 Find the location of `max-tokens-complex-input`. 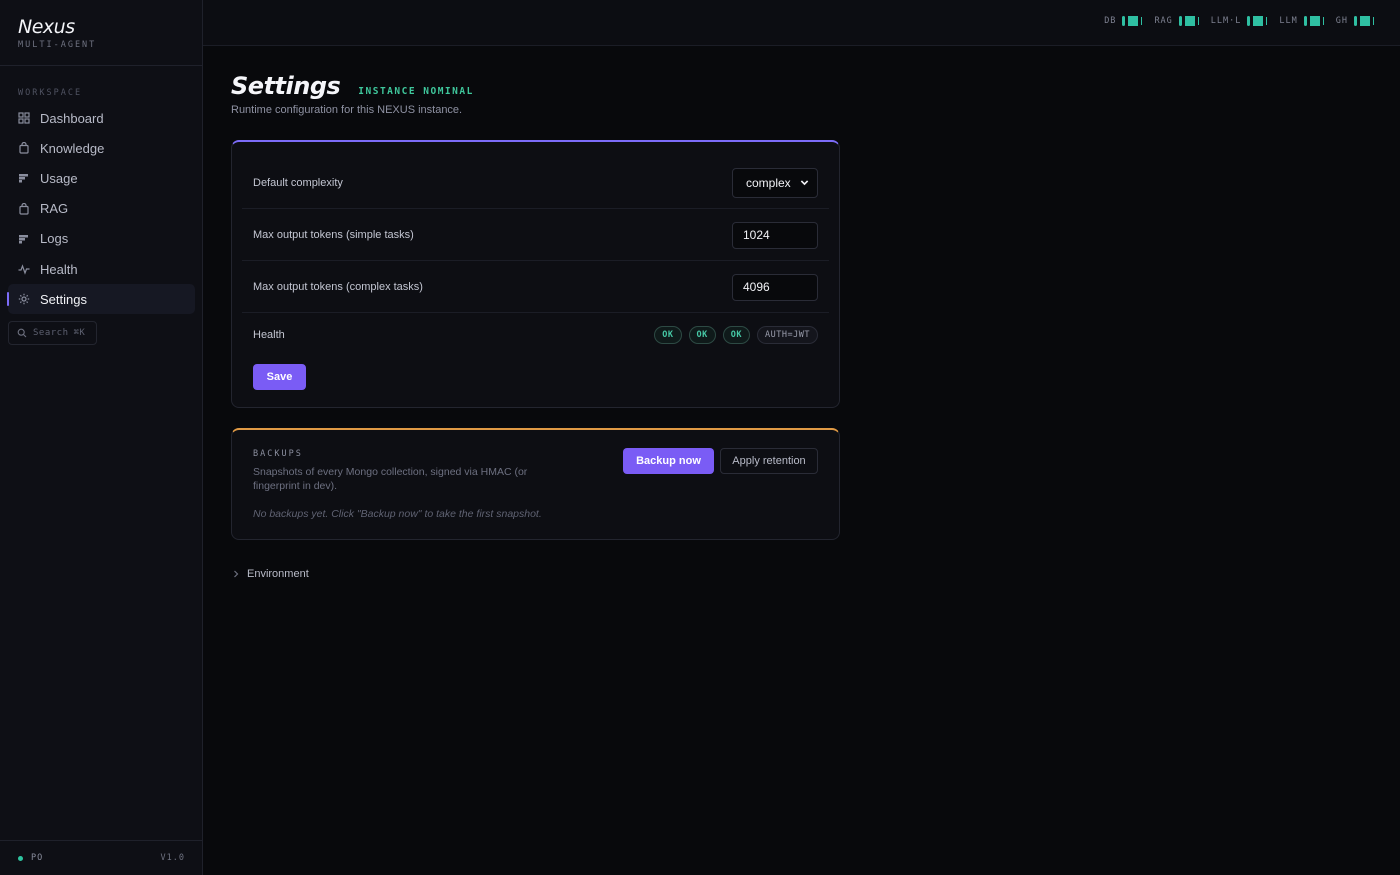

max-tokens-complex-input is located at coordinates (775, 287).